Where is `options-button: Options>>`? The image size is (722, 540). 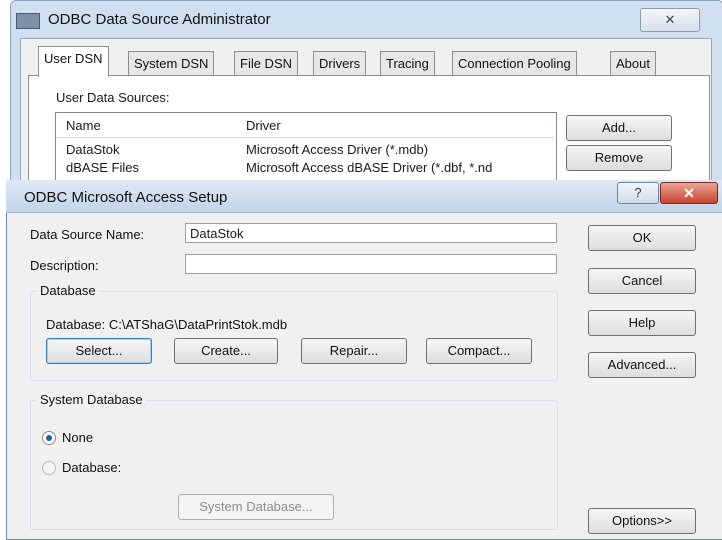 options-button: Options>> is located at coordinates (642, 521).